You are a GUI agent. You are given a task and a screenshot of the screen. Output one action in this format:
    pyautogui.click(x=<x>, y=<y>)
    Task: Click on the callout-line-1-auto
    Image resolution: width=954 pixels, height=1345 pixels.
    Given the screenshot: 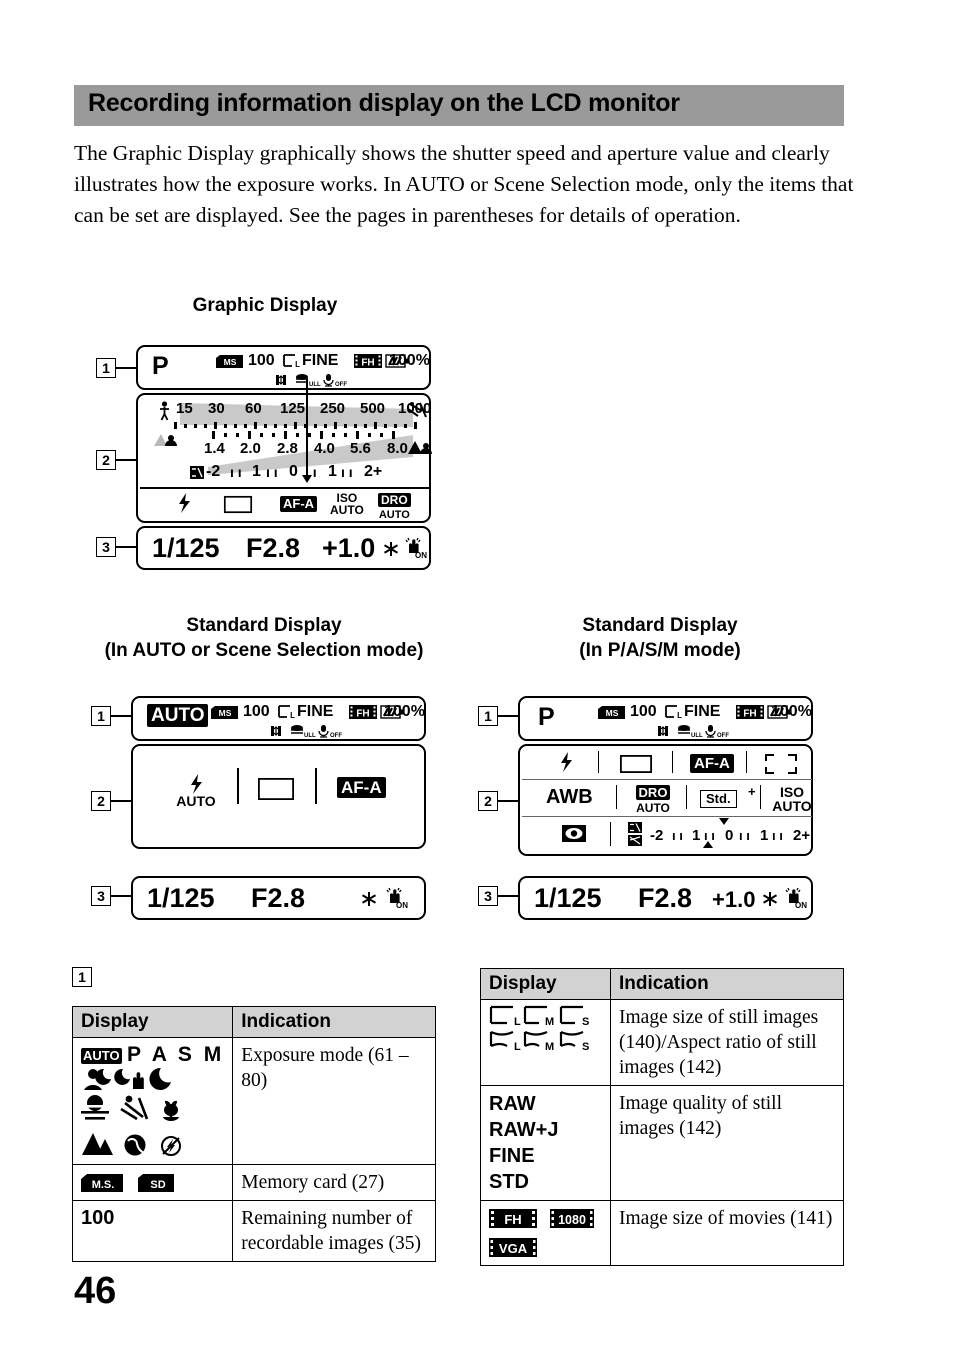 What is the action you would take?
    pyautogui.click(x=121, y=716)
    